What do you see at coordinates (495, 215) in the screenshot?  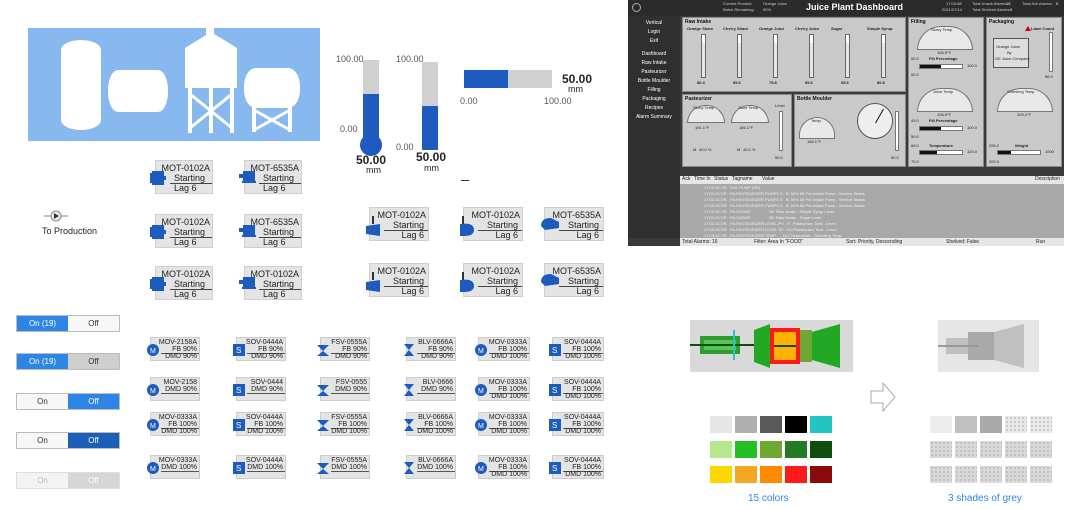 I see `motor-tag: MOT-0102A` at bounding box center [495, 215].